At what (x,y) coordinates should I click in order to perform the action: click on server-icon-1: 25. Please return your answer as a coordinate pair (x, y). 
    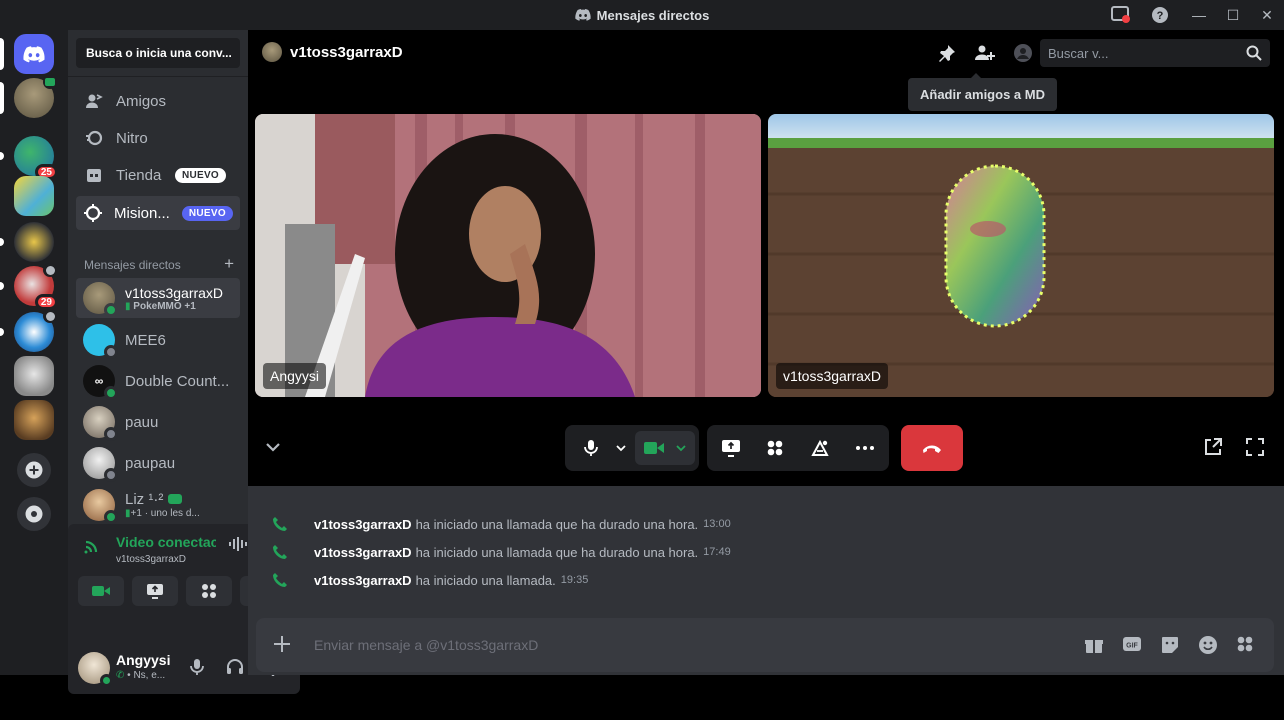
    Looking at the image, I should click on (29, 158).